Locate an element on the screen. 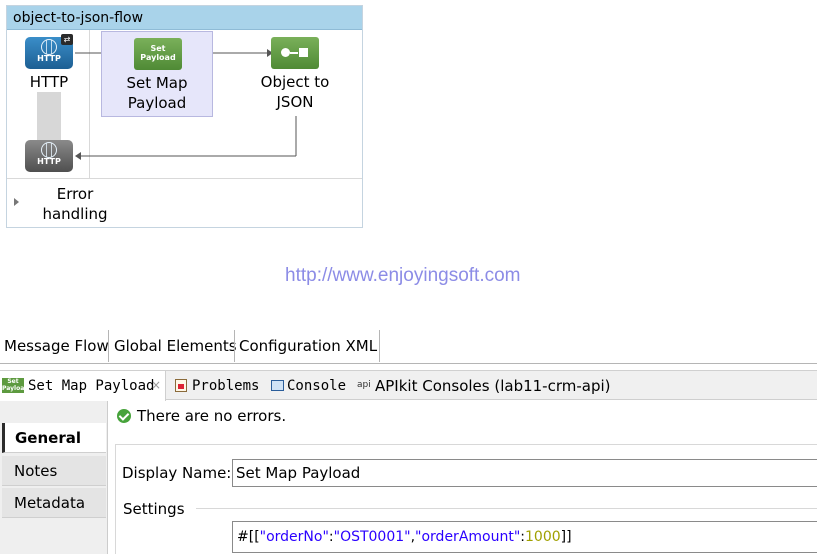 Image resolution: width=817 pixels, height=554 pixels. check-circle-icon is located at coordinates (124, 416).